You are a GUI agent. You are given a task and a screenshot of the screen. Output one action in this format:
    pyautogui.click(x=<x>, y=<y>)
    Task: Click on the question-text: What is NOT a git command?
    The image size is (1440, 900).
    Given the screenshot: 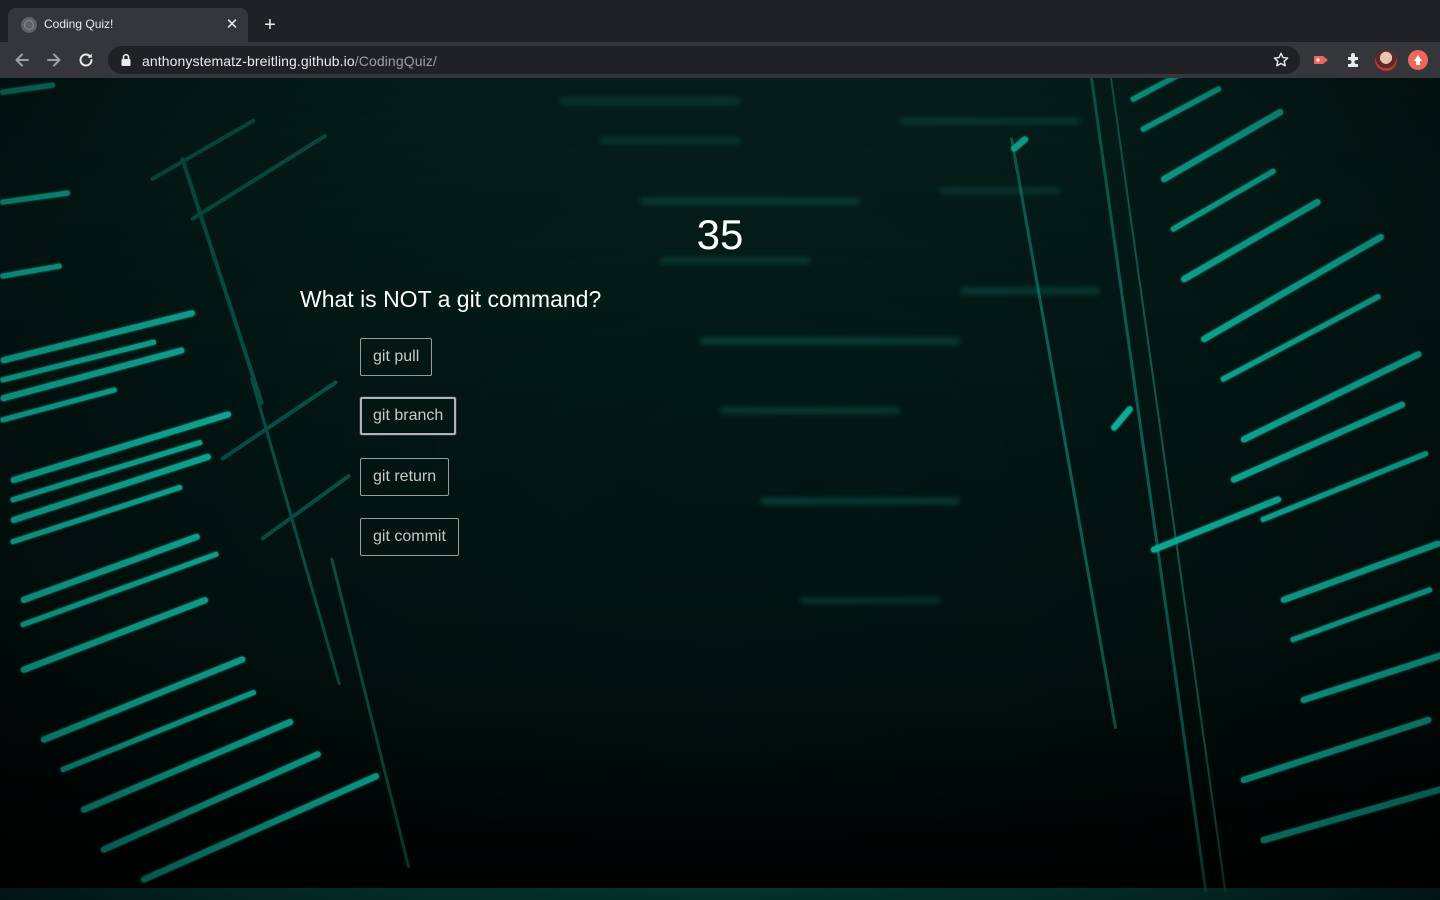 What is the action you would take?
    pyautogui.click(x=451, y=299)
    